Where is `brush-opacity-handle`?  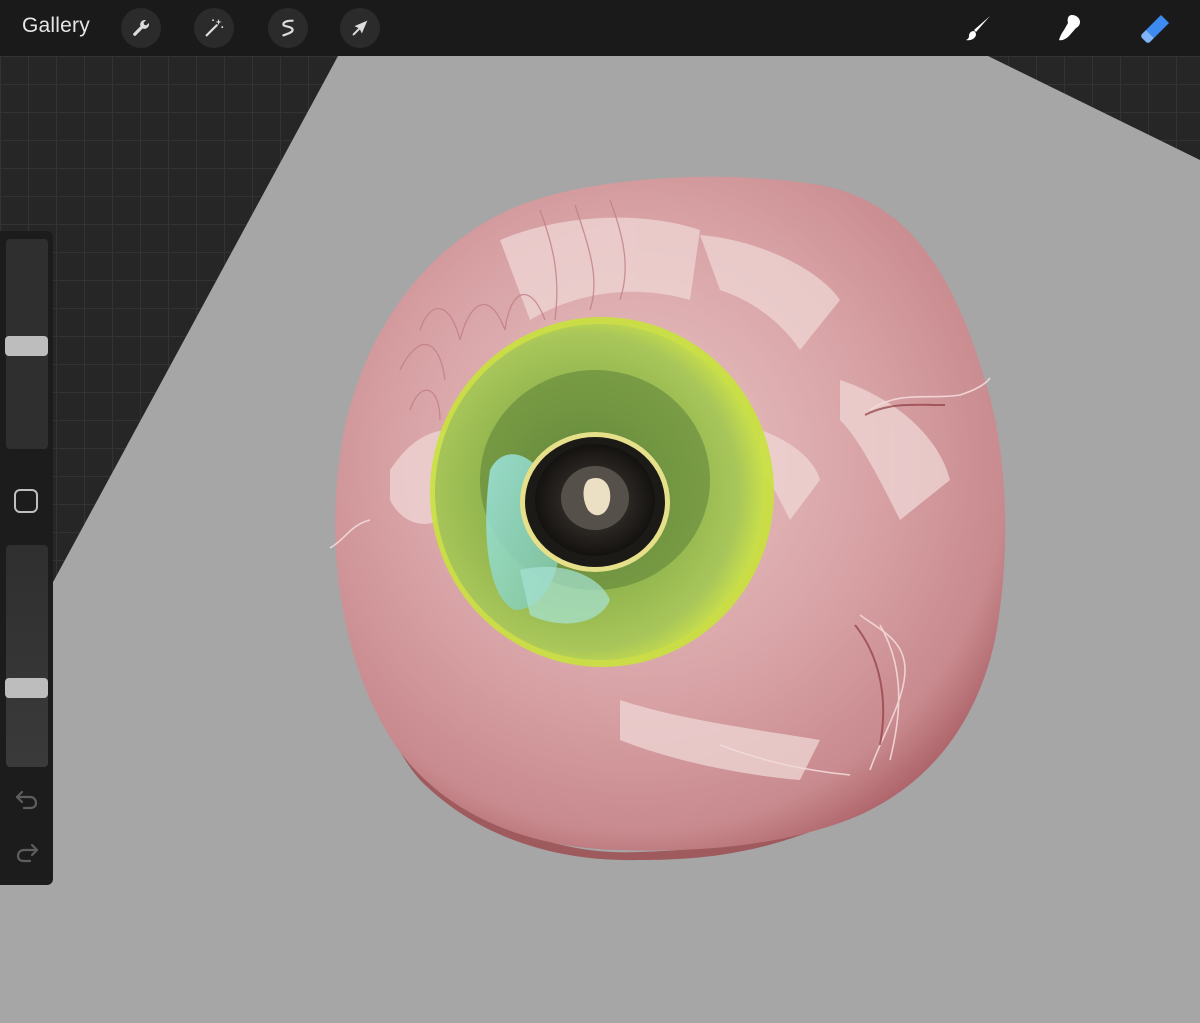
brush-opacity-handle is located at coordinates (26, 688).